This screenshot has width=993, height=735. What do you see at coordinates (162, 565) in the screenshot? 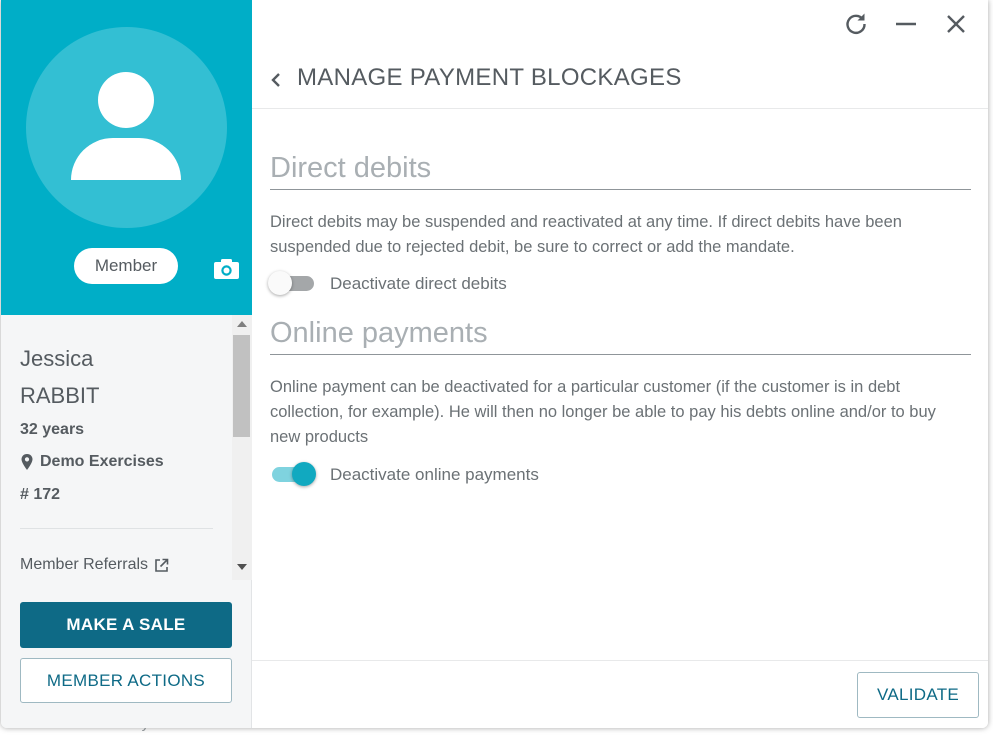
I see `external-link-icon` at bounding box center [162, 565].